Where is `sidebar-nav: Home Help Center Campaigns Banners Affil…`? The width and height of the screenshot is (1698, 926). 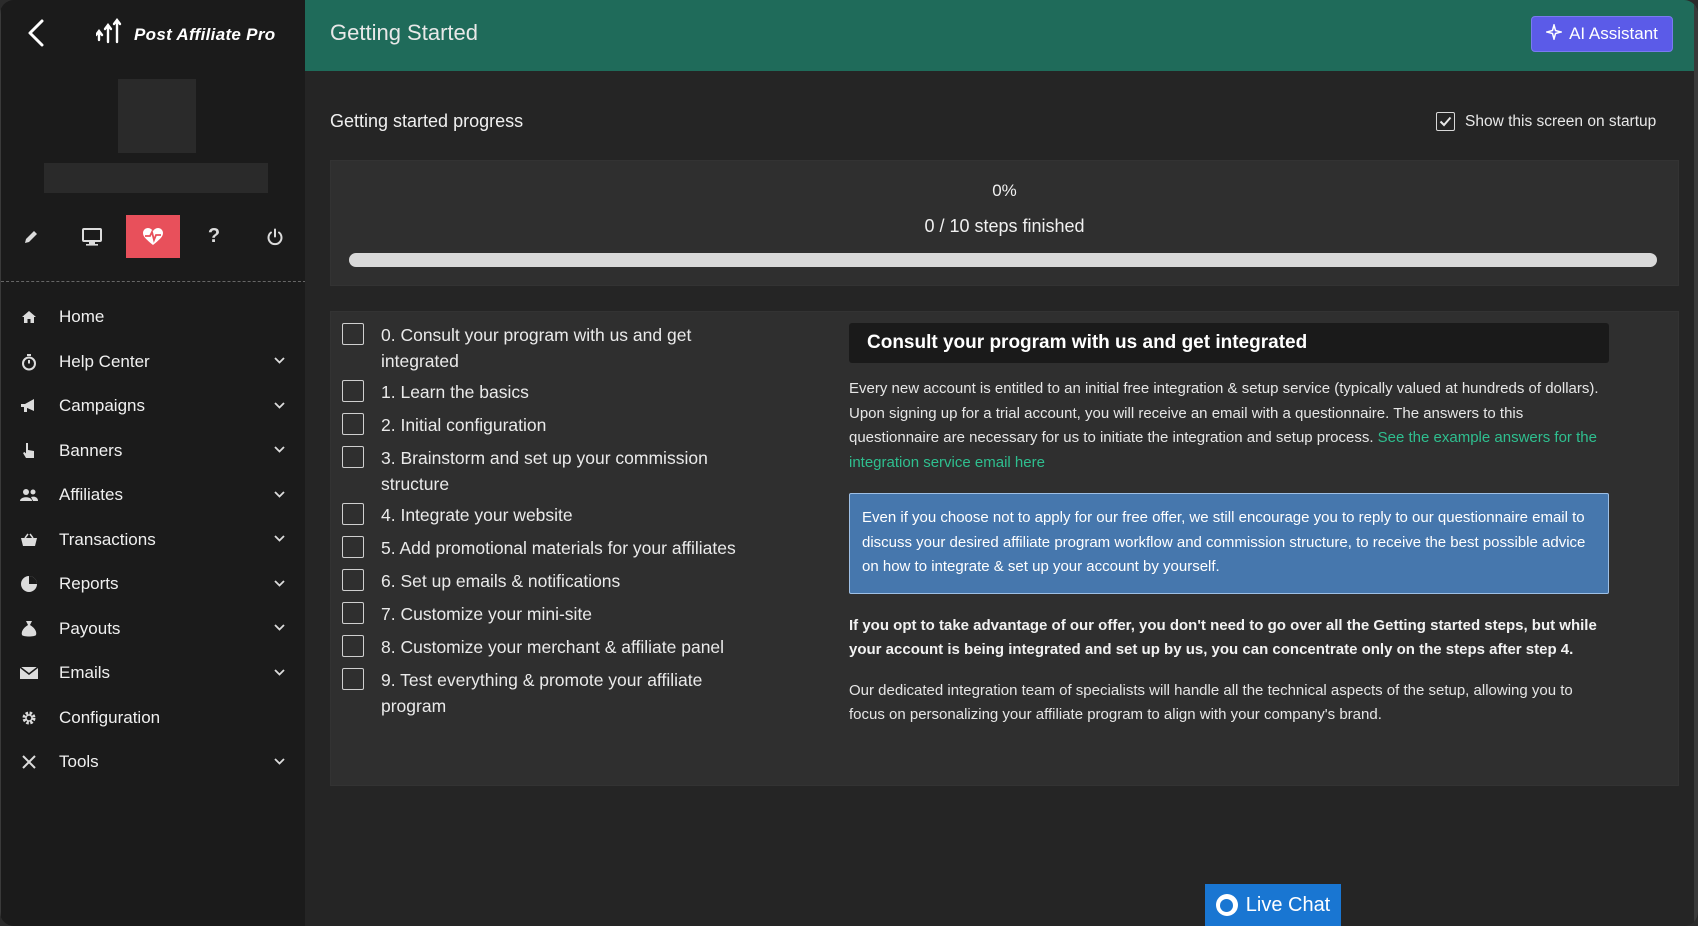
sidebar-nav: Home Help Center Campaigns Banners Affil… is located at coordinates (153, 540).